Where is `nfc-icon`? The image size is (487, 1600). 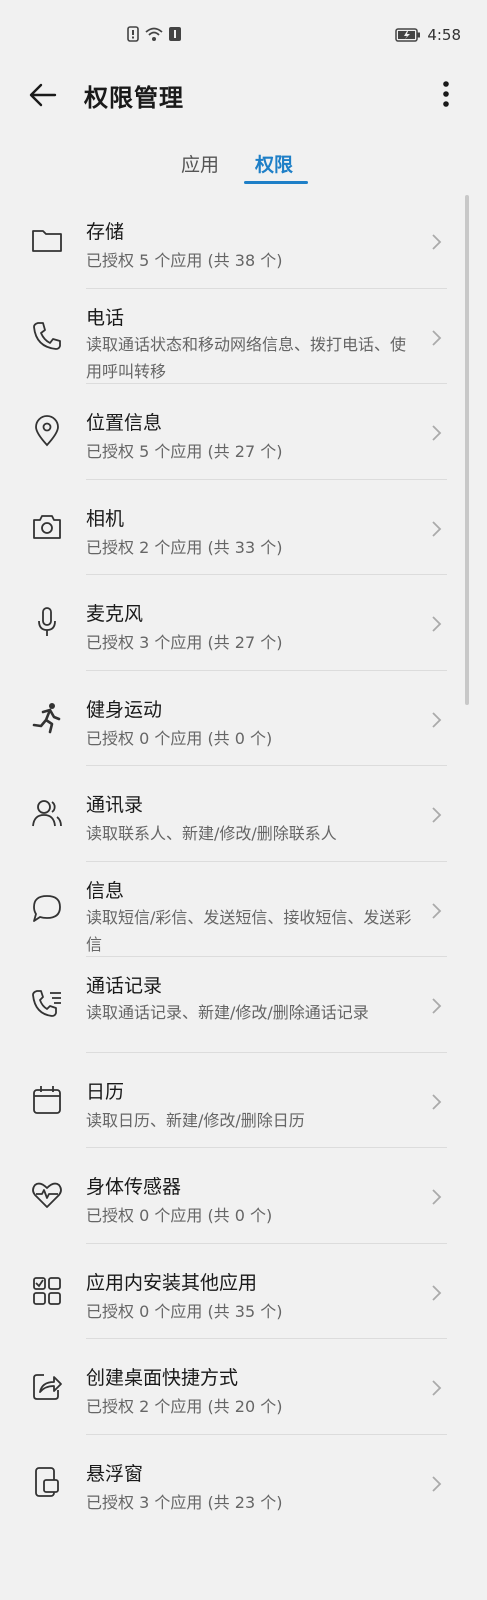 nfc-icon is located at coordinates (133, 34).